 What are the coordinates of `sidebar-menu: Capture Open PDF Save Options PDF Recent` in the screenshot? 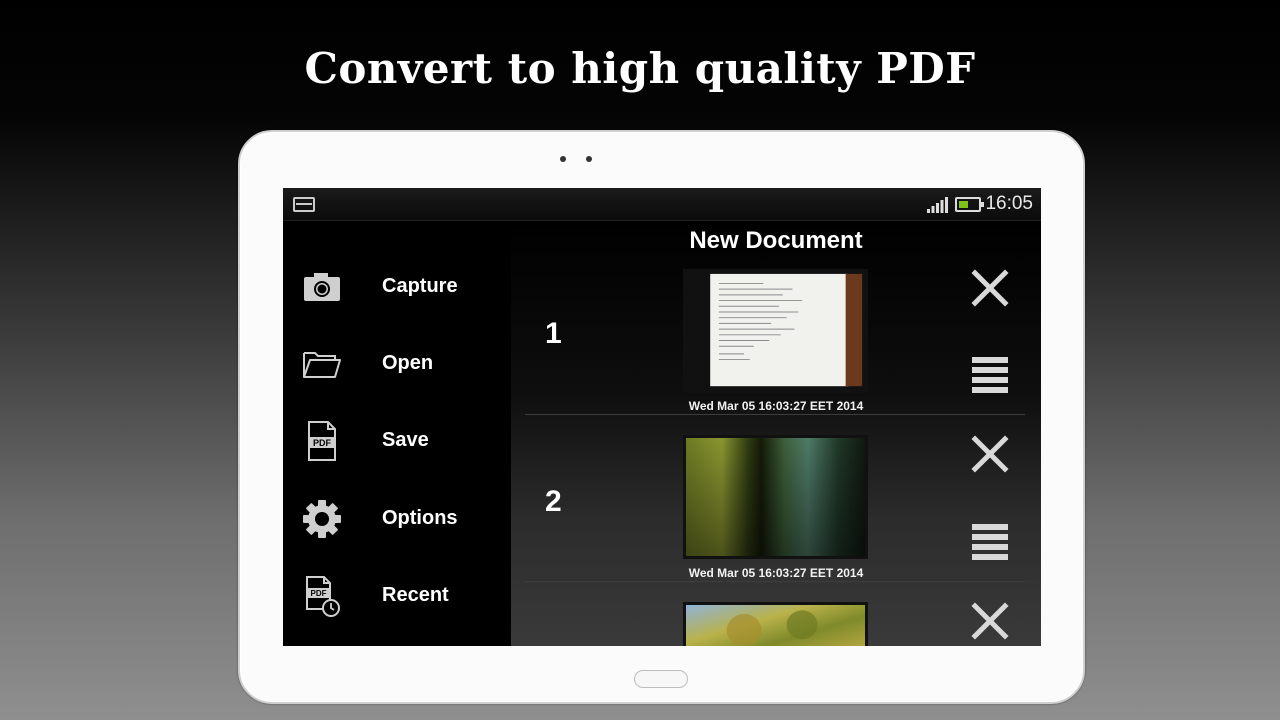 It's located at (397, 433).